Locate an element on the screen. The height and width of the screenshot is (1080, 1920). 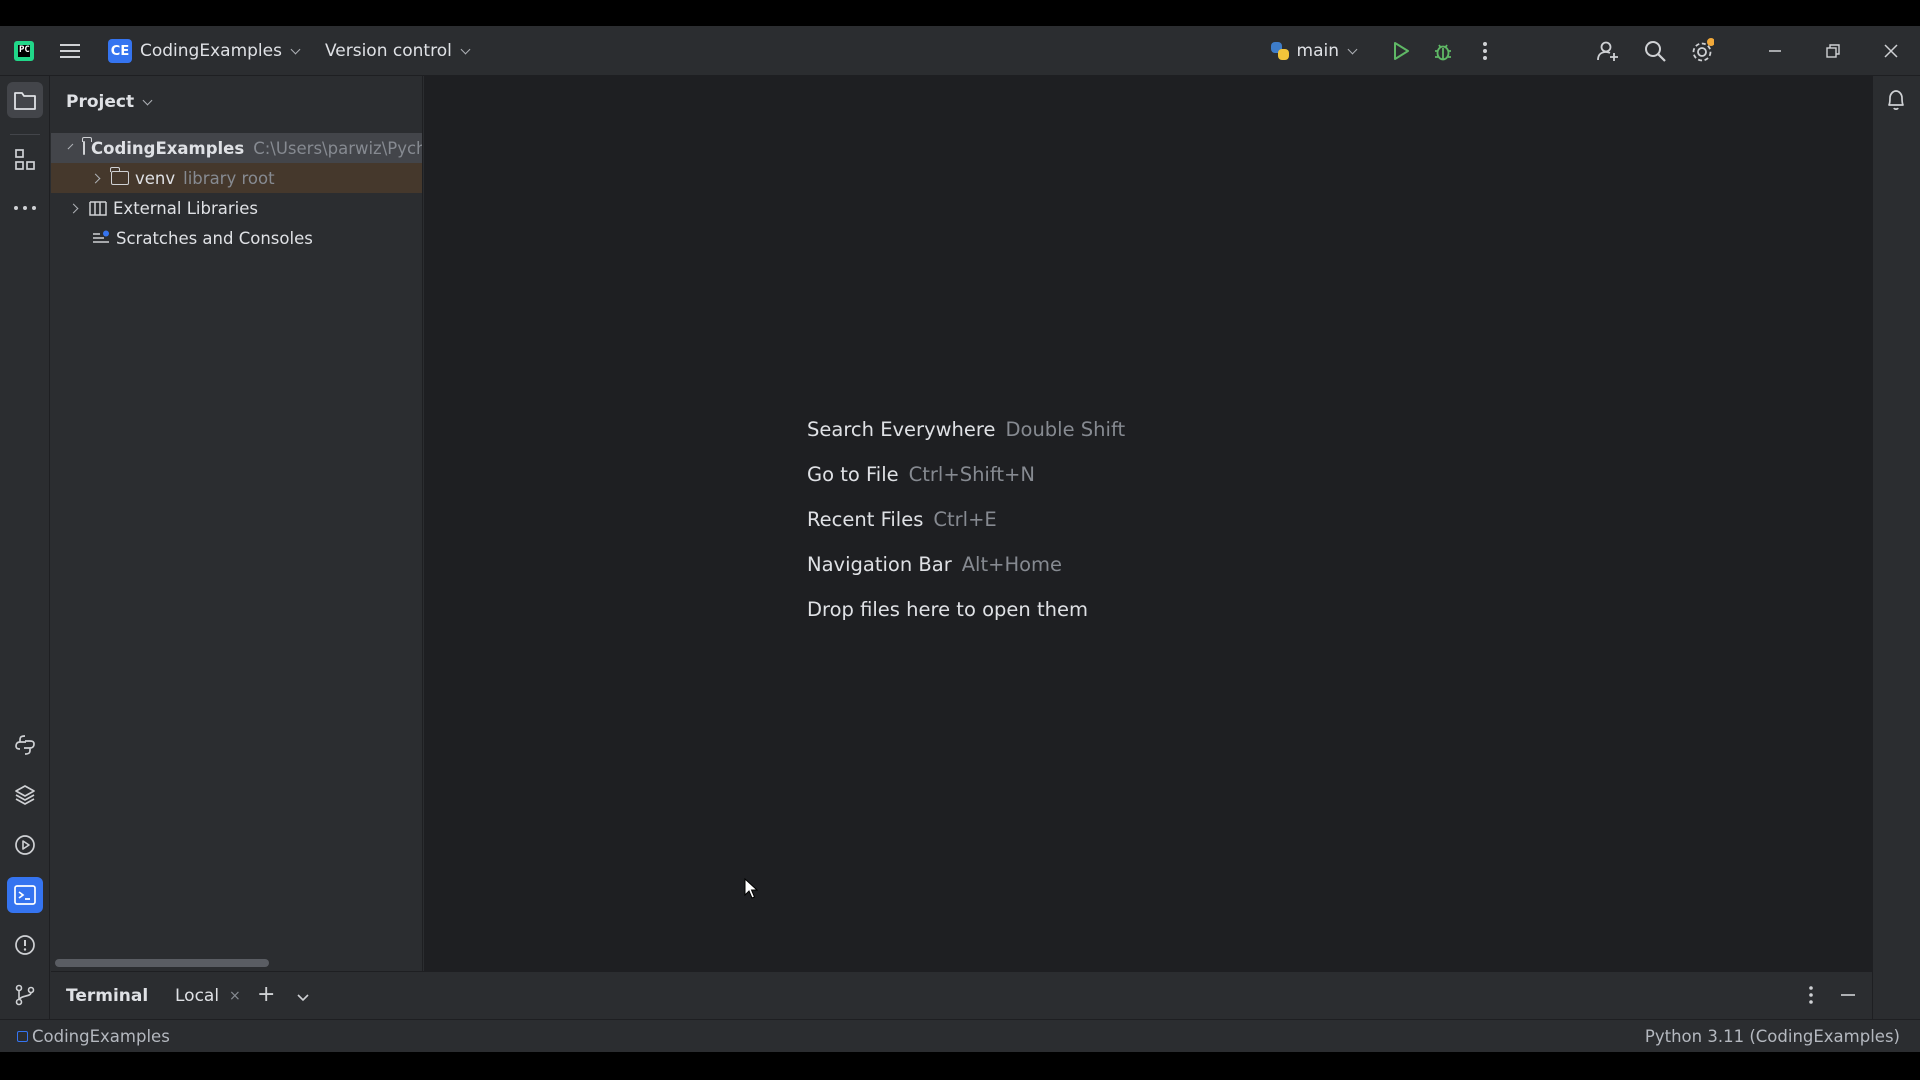
close-icon is located at coordinates (1891, 51).